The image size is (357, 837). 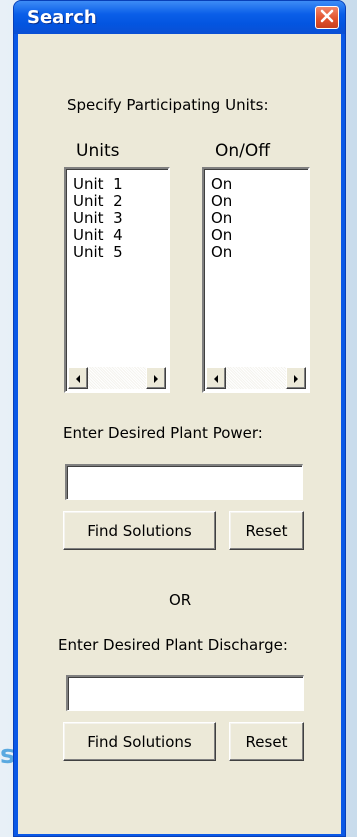 I want to click on onoff-scroll-right-button, so click(x=296, y=378).